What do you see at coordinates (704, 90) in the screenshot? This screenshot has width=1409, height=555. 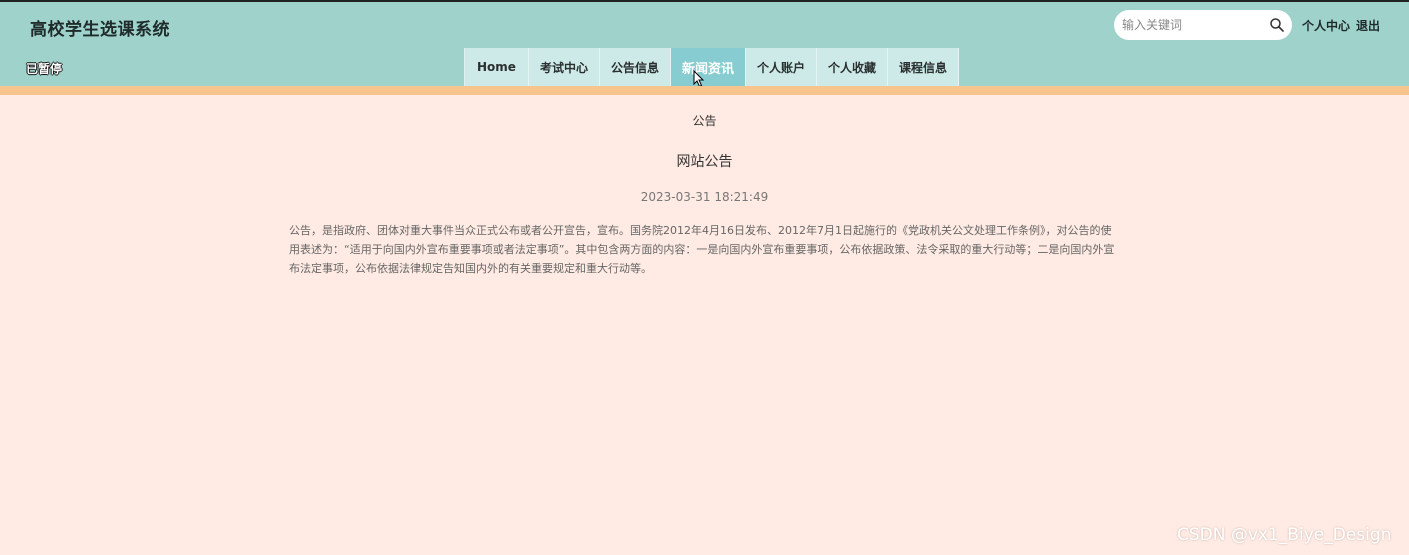 I see `accent-bar` at bounding box center [704, 90].